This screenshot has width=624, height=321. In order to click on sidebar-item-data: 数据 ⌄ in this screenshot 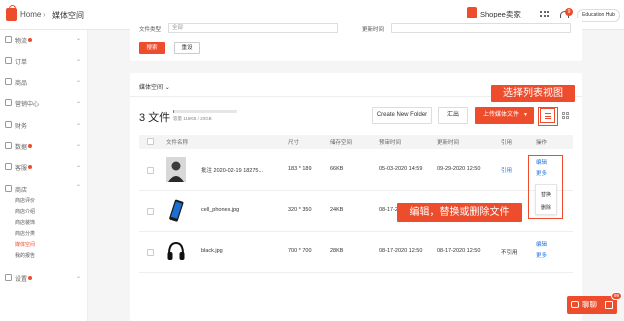, I will do `click(44, 146)`.